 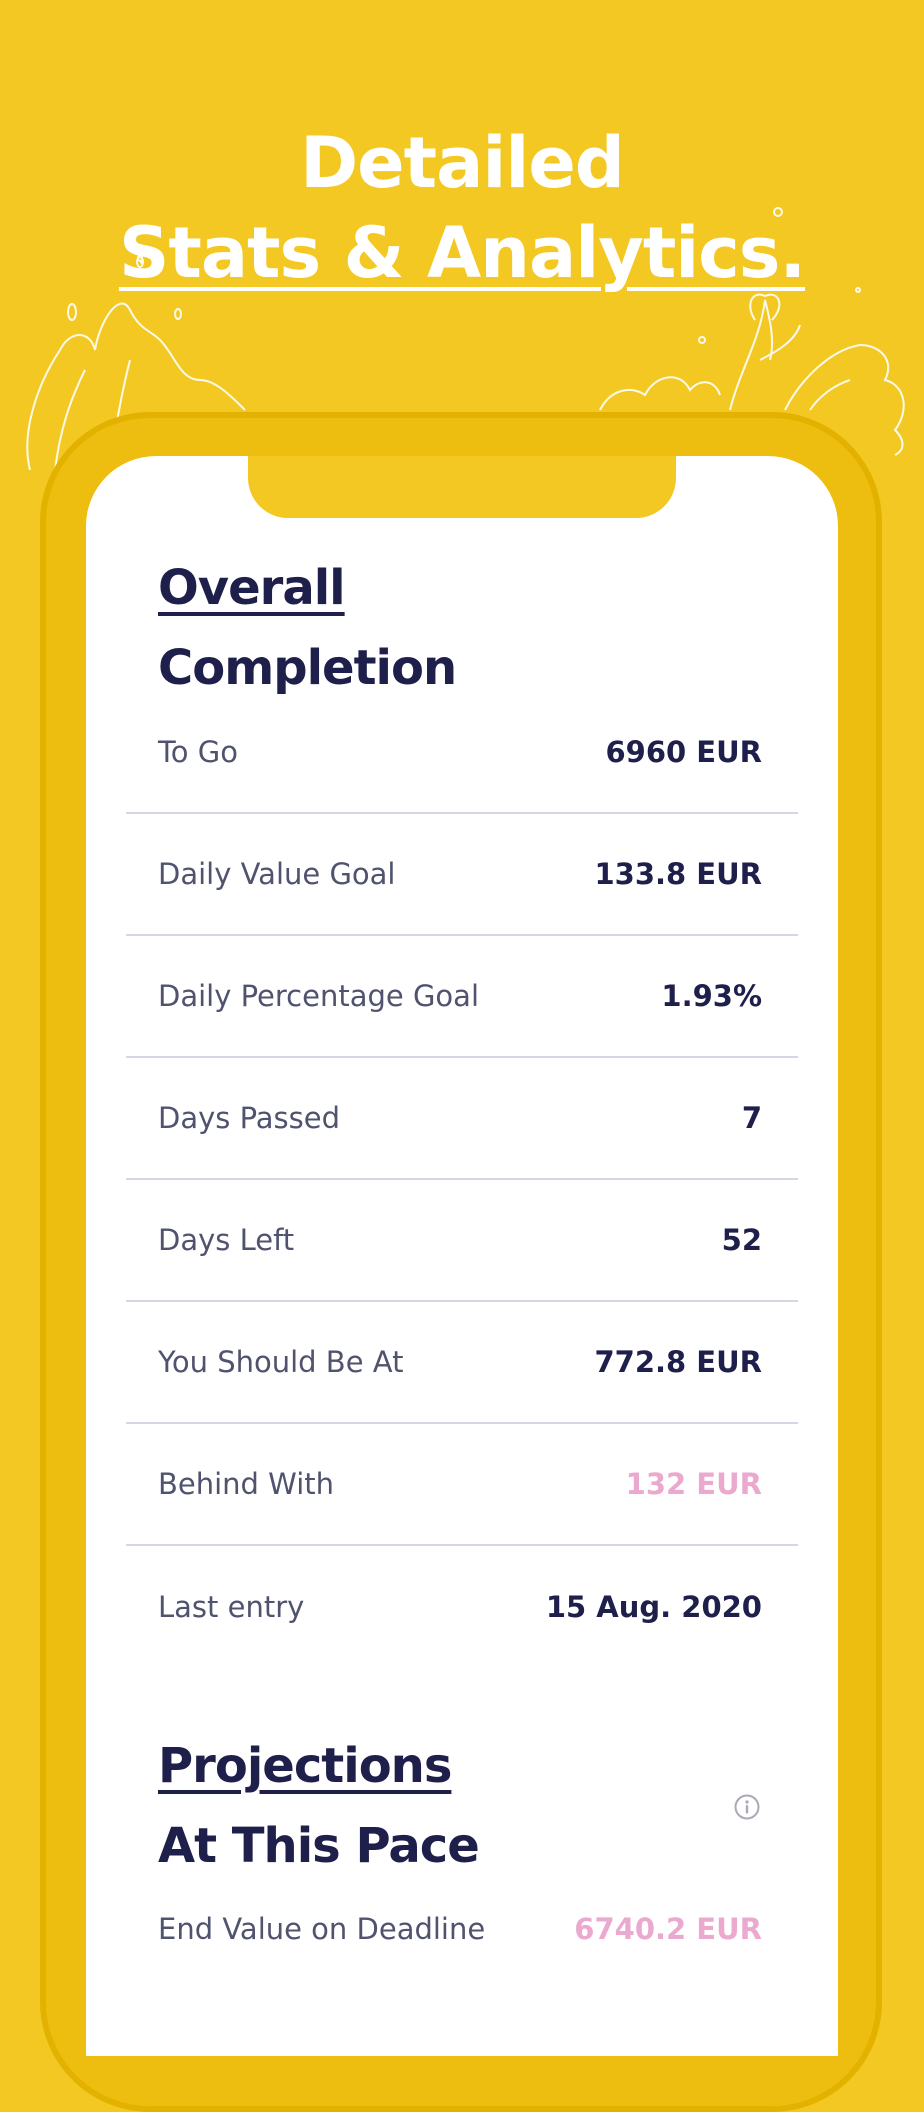 What do you see at coordinates (693, 1484) in the screenshot?
I see `stat-value-behind: 132 EUR` at bounding box center [693, 1484].